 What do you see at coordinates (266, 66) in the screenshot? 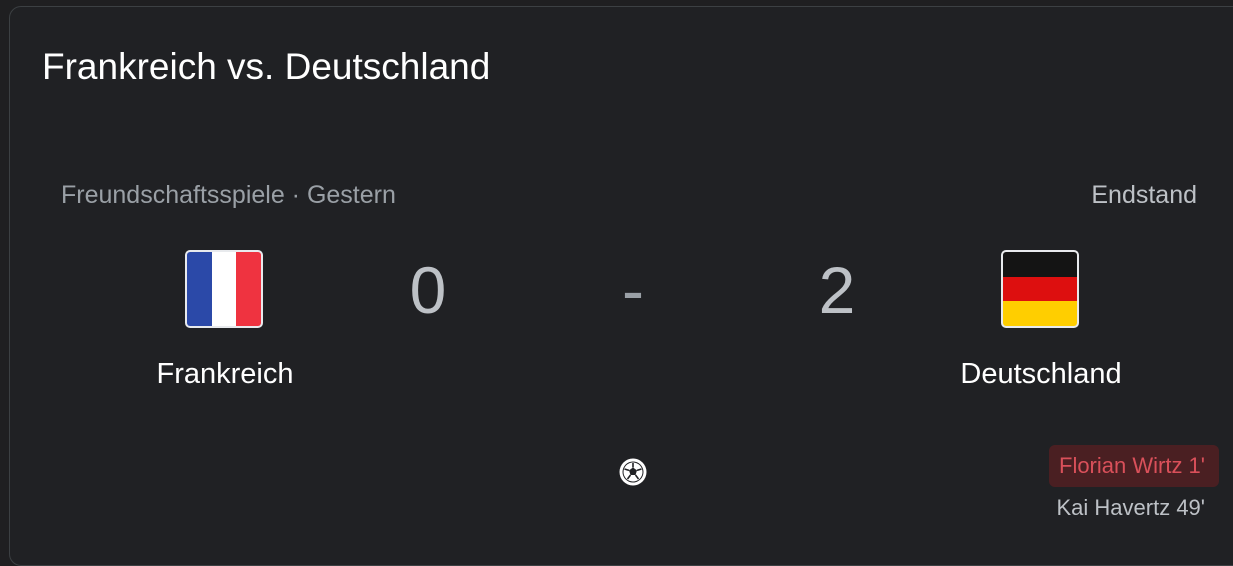
I see `match-title: Frankreich vs. Deutschland` at bounding box center [266, 66].